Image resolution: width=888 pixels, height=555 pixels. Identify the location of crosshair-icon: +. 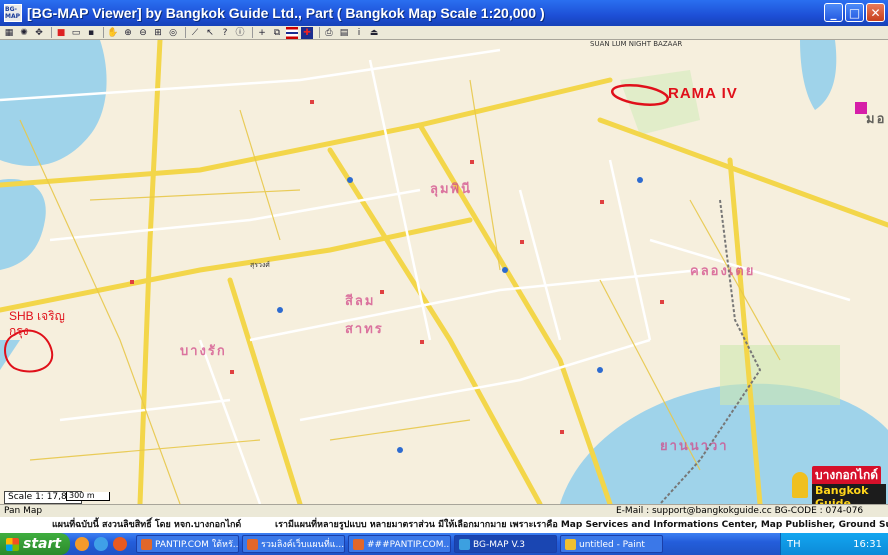
(262, 33).